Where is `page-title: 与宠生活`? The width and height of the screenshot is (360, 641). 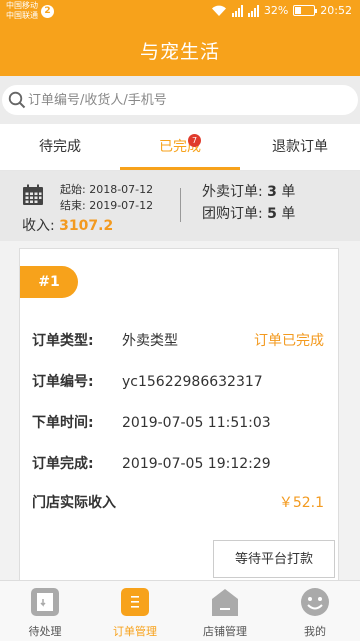
page-title: 与宠生活 is located at coordinates (179, 52).